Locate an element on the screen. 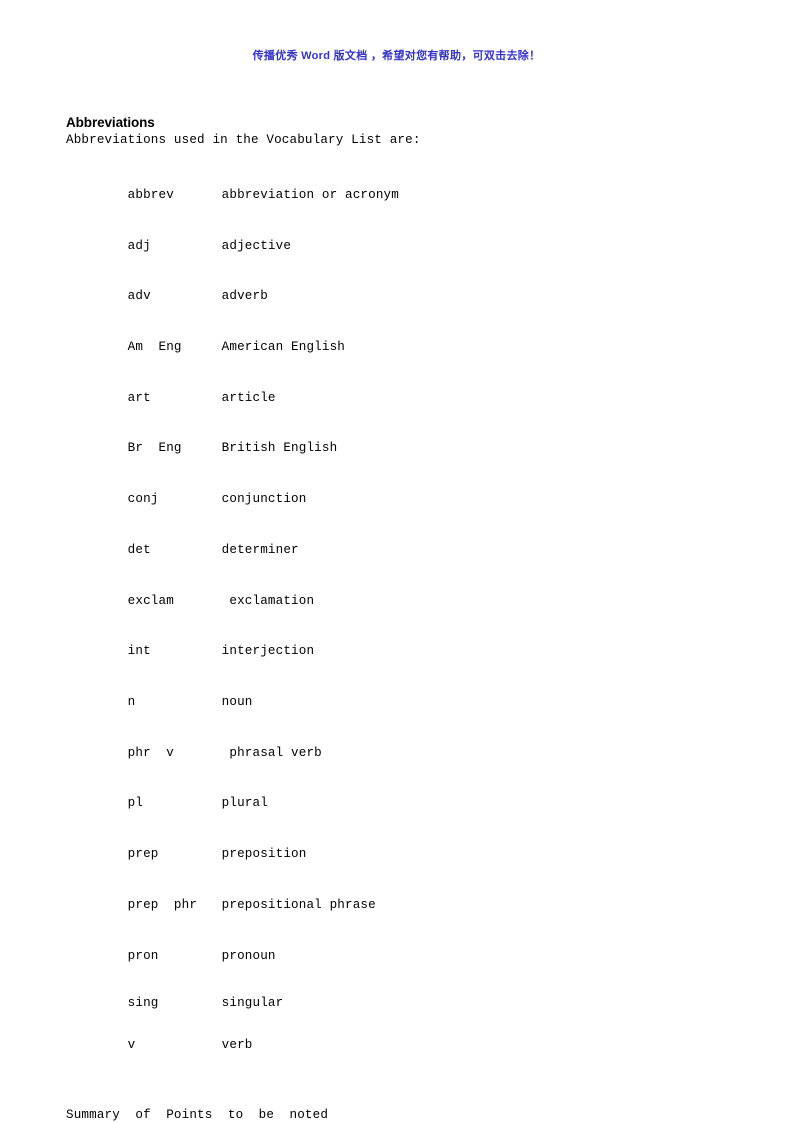  abbreviation-definition: article is located at coordinates (248, 397).